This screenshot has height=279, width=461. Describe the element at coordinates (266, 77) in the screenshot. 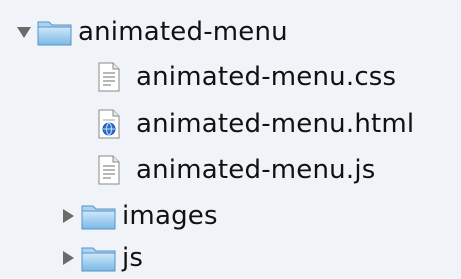

I see `tree-item-label: animated-menu.css` at that location.